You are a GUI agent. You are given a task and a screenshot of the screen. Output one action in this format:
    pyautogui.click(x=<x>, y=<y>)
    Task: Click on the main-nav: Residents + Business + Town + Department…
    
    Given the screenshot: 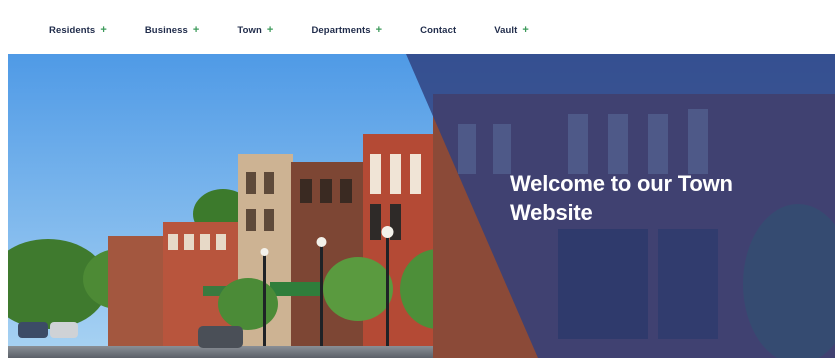 What is the action you would take?
    pyautogui.click(x=289, y=30)
    